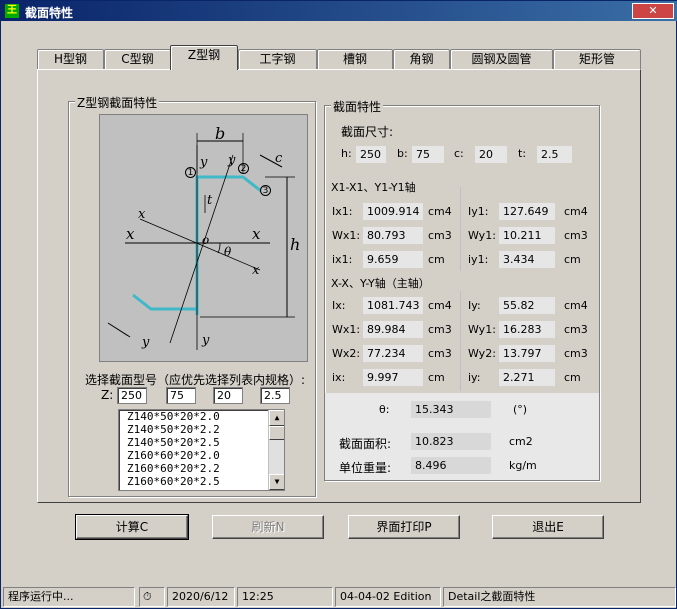 The height and width of the screenshot is (609, 677). What do you see at coordinates (440, 235) in the screenshot?
I see `wx1-unit: cm3` at bounding box center [440, 235].